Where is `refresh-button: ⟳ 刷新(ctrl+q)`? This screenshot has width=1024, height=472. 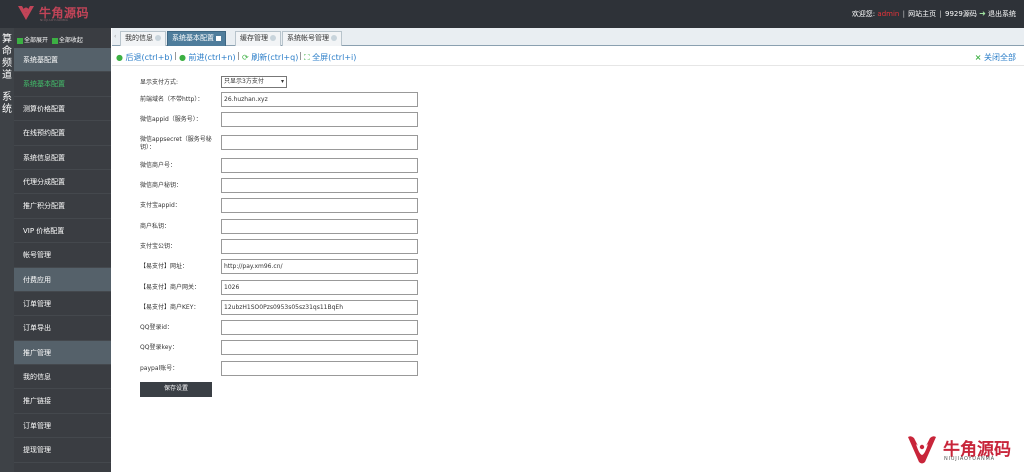 refresh-button: ⟳ 刷新(ctrl+q) is located at coordinates (270, 57).